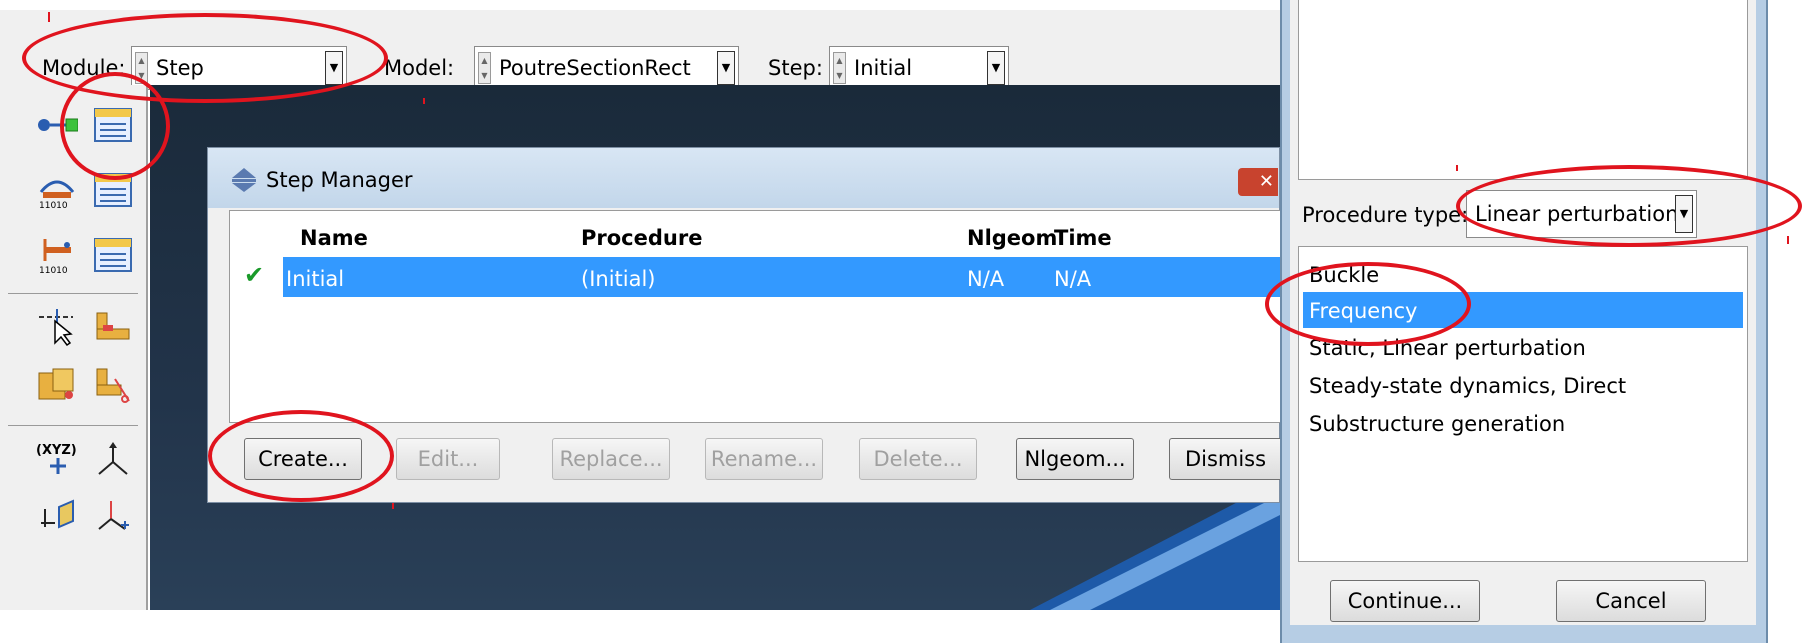 This screenshot has width=1802, height=643. Describe the element at coordinates (743, 178) in the screenshot. I see `dialog-titlebar: Step Manager ✕` at that location.